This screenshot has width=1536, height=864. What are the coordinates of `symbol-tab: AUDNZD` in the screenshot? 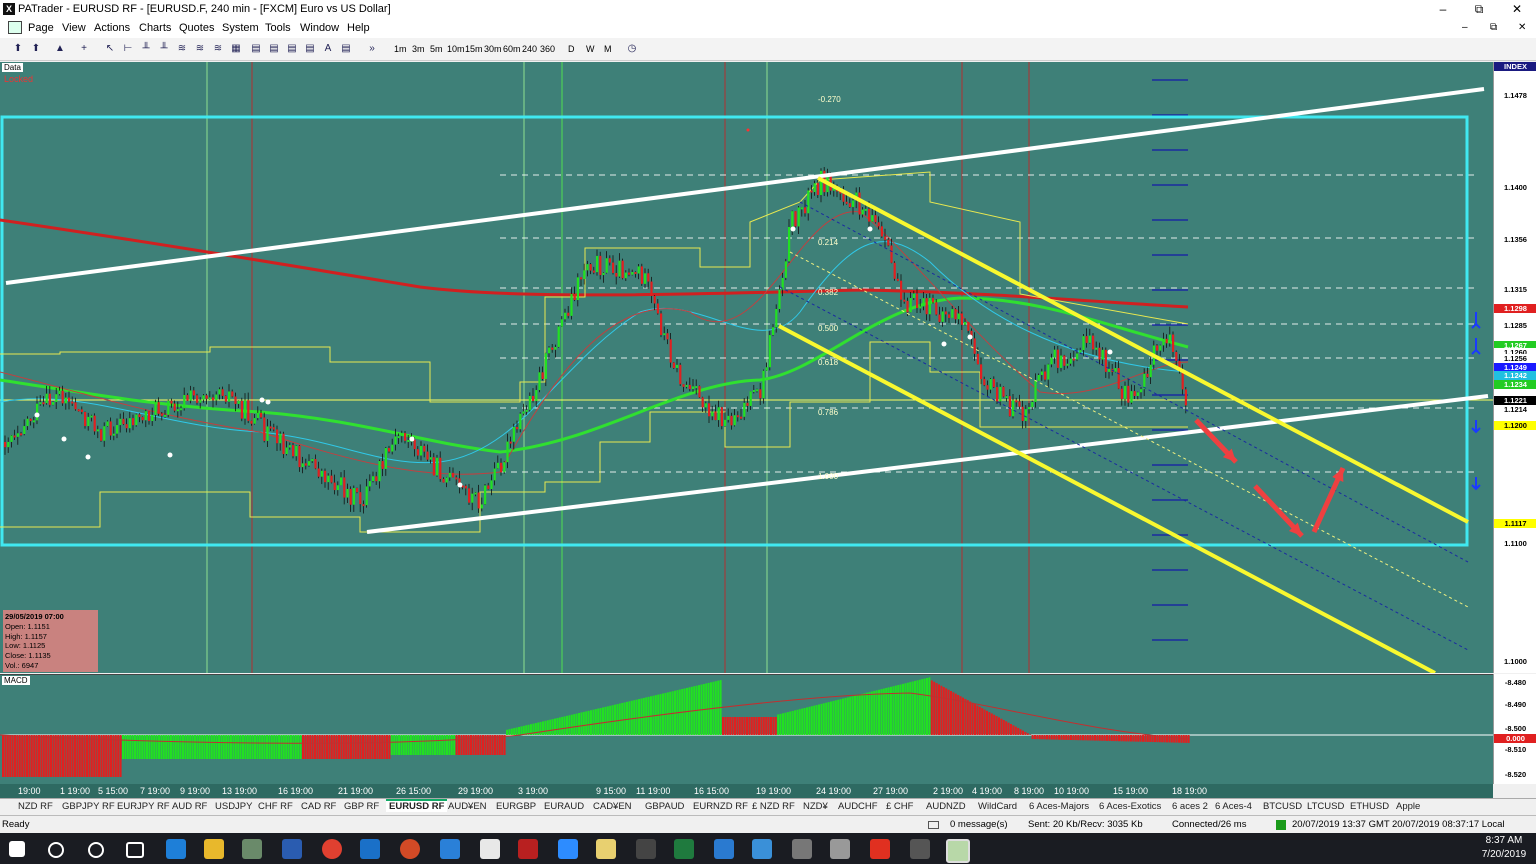 It's located at (946, 806).